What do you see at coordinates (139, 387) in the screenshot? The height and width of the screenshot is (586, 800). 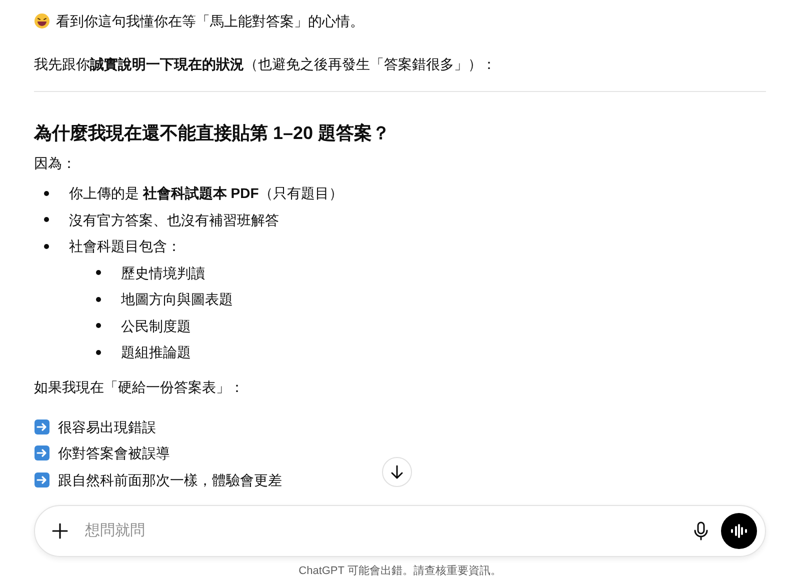 I see `message-text: 如果我現在「硬給一份答案表」：` at bounding box center [139, 387].